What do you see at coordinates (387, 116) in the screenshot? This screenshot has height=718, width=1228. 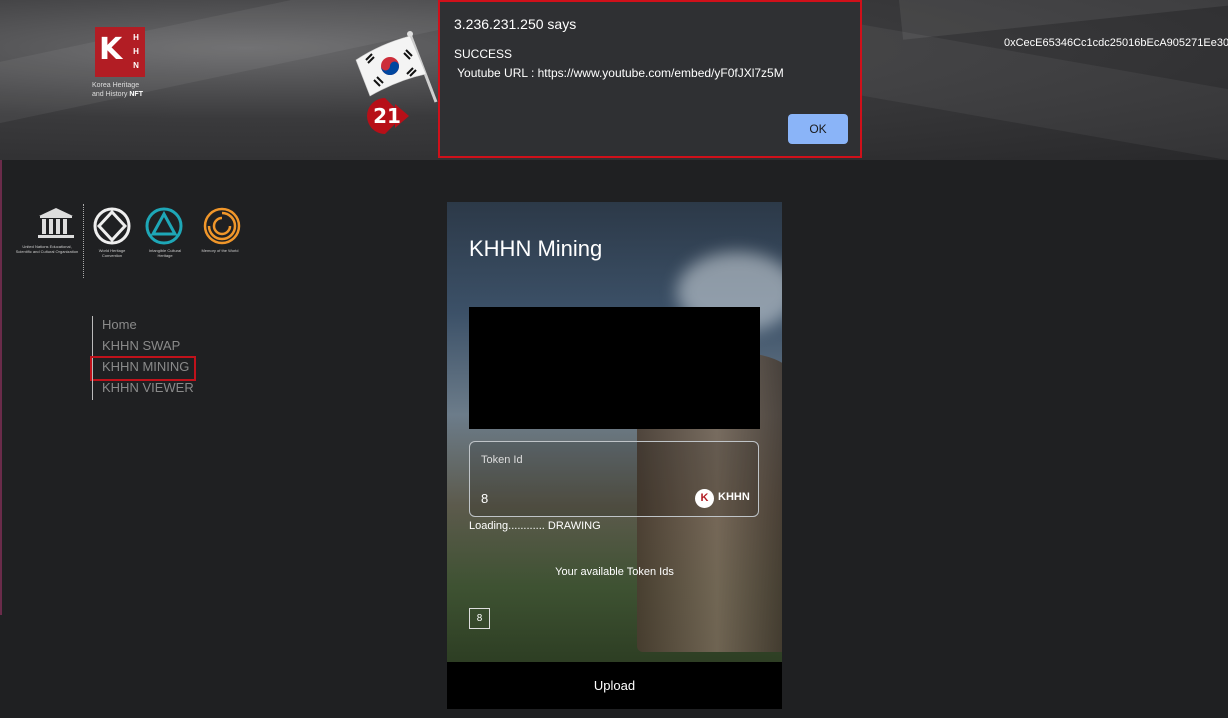 I see `step-badge: 21` at bounding box center [387, 116].